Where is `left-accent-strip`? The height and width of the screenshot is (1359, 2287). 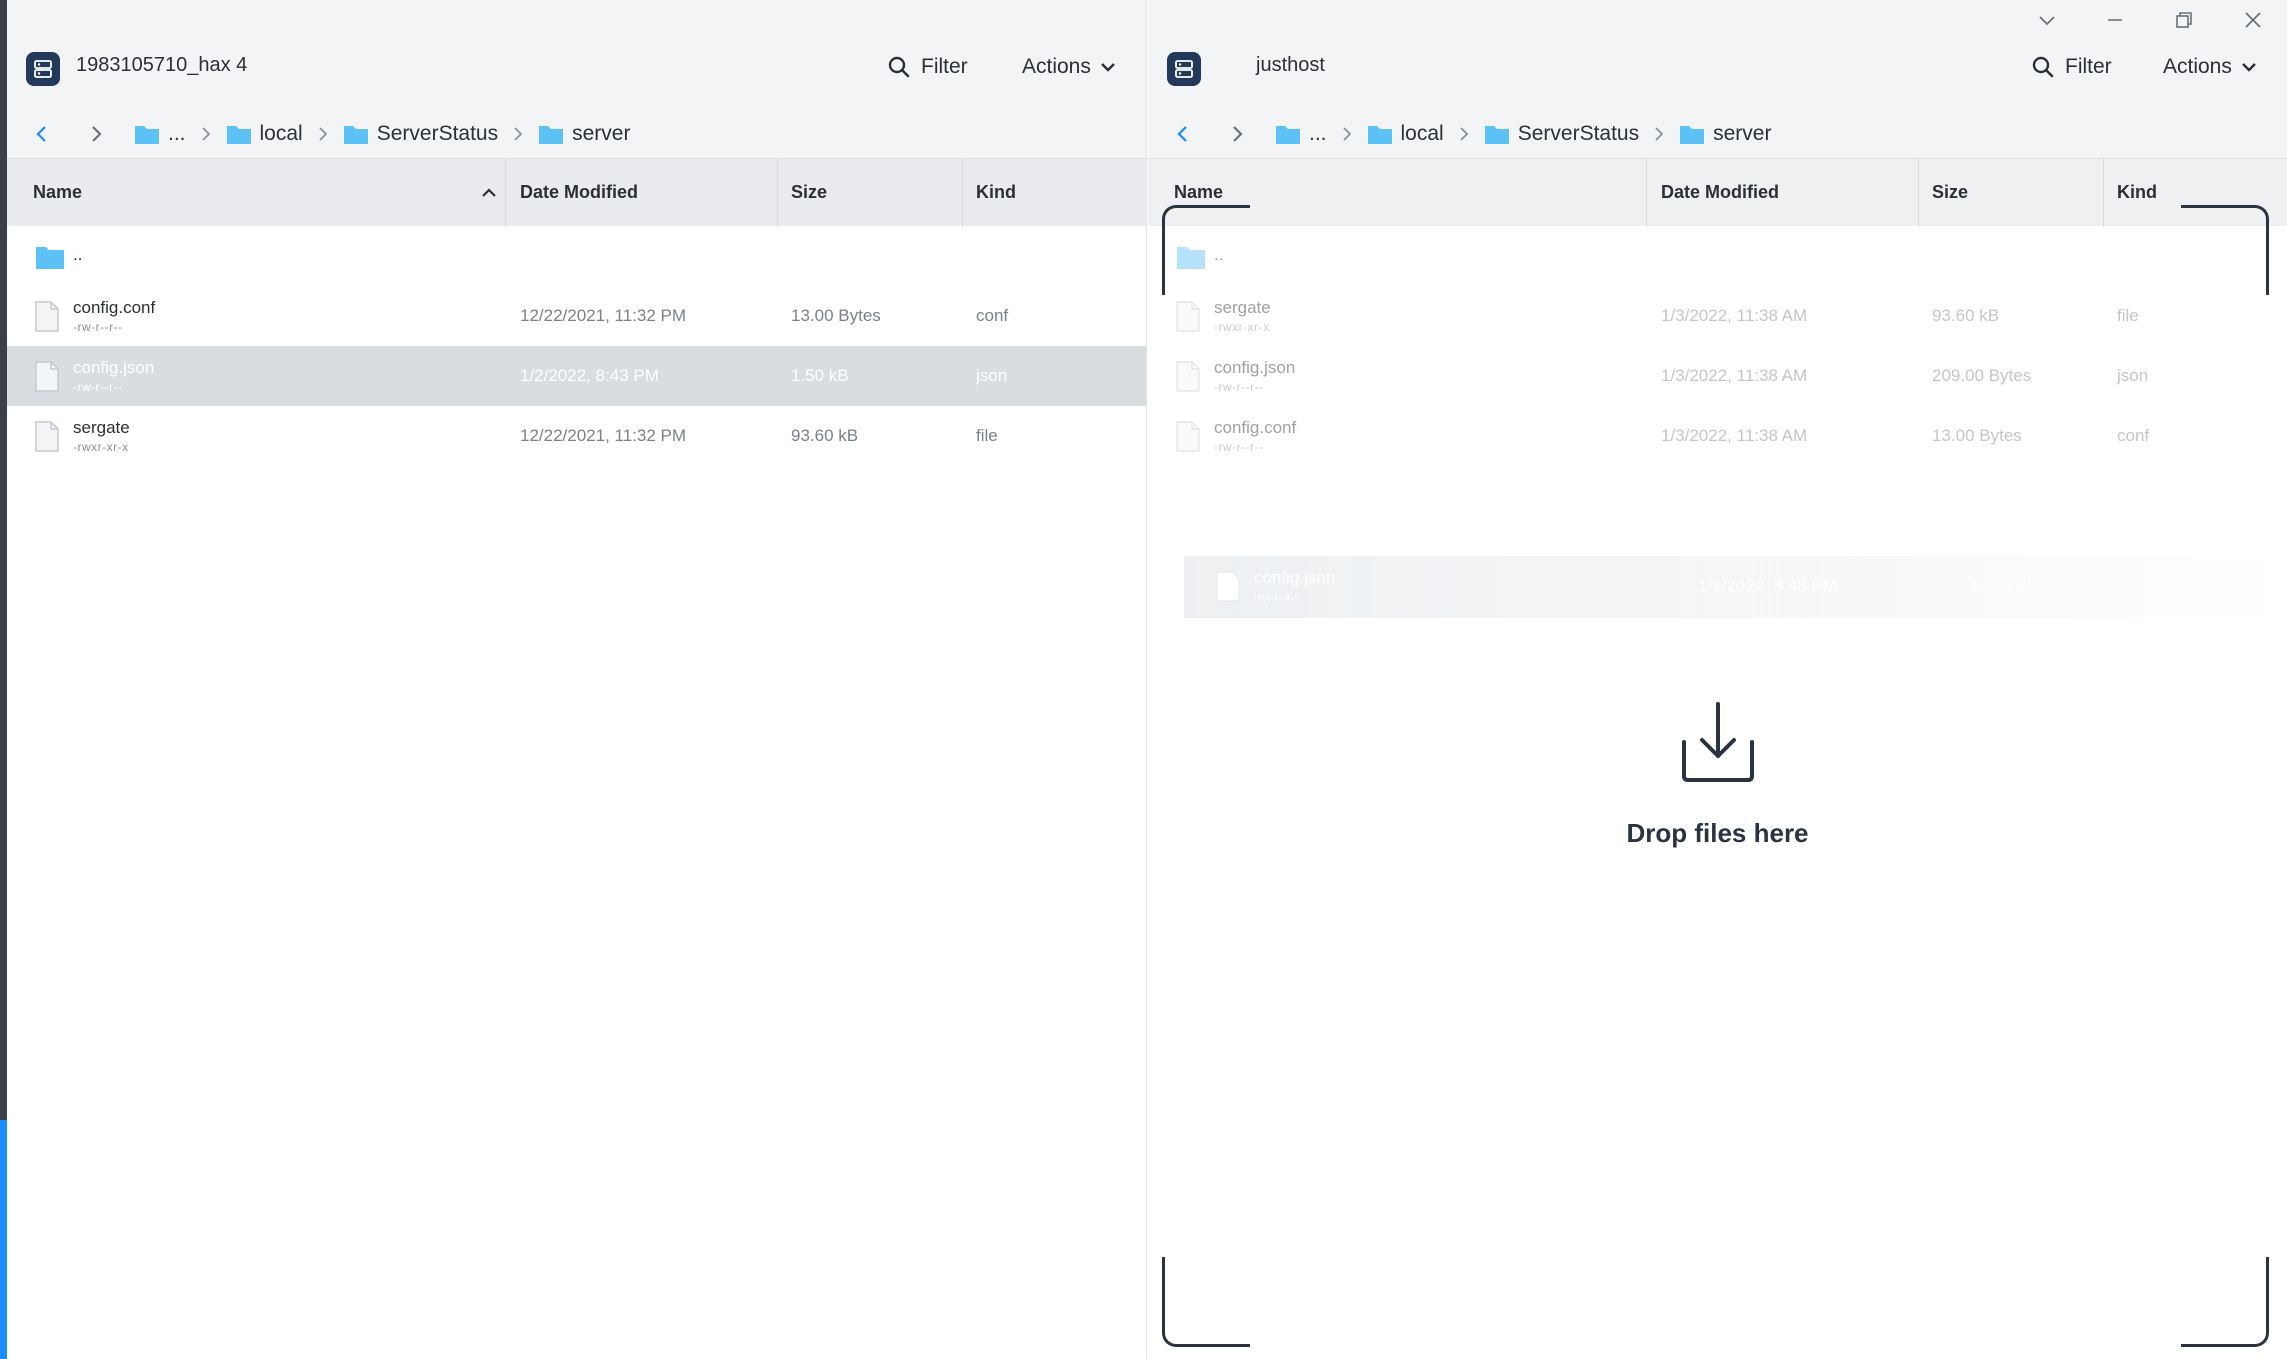 left-accent-strip is located at coordinates (3, 679).